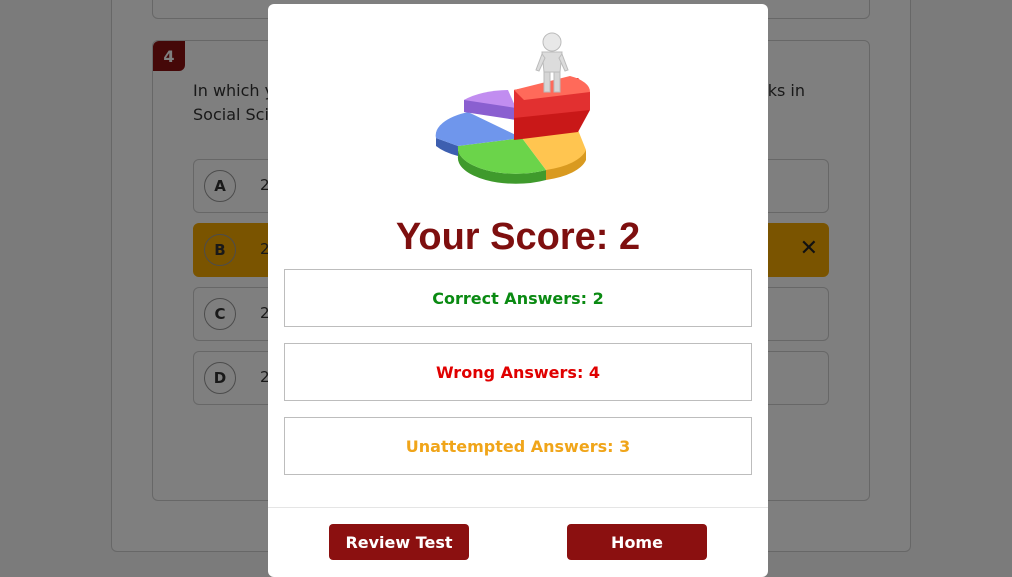  What do you see at coordinates (518, 298) in the screenshot?
I see `correct-answers-box: Correct Answers: 2` at bounding box center [518, 298].